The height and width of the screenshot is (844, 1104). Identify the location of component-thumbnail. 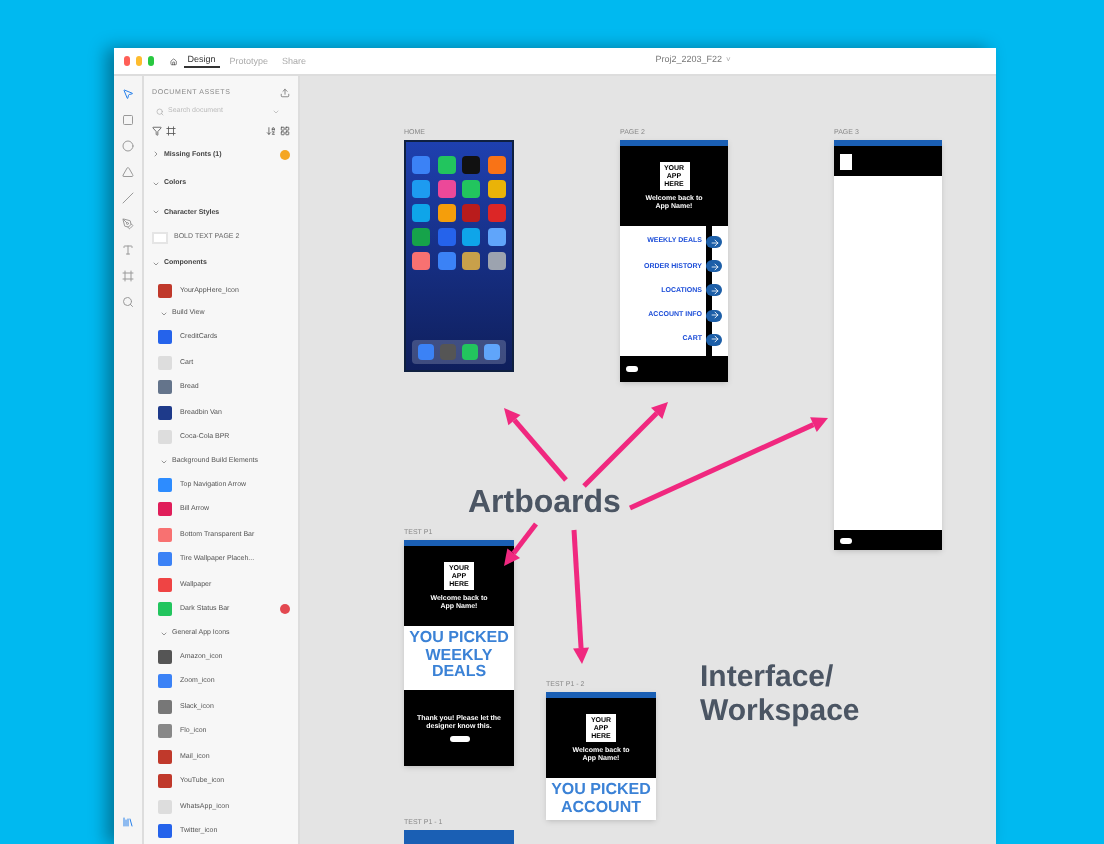
(165, 290).